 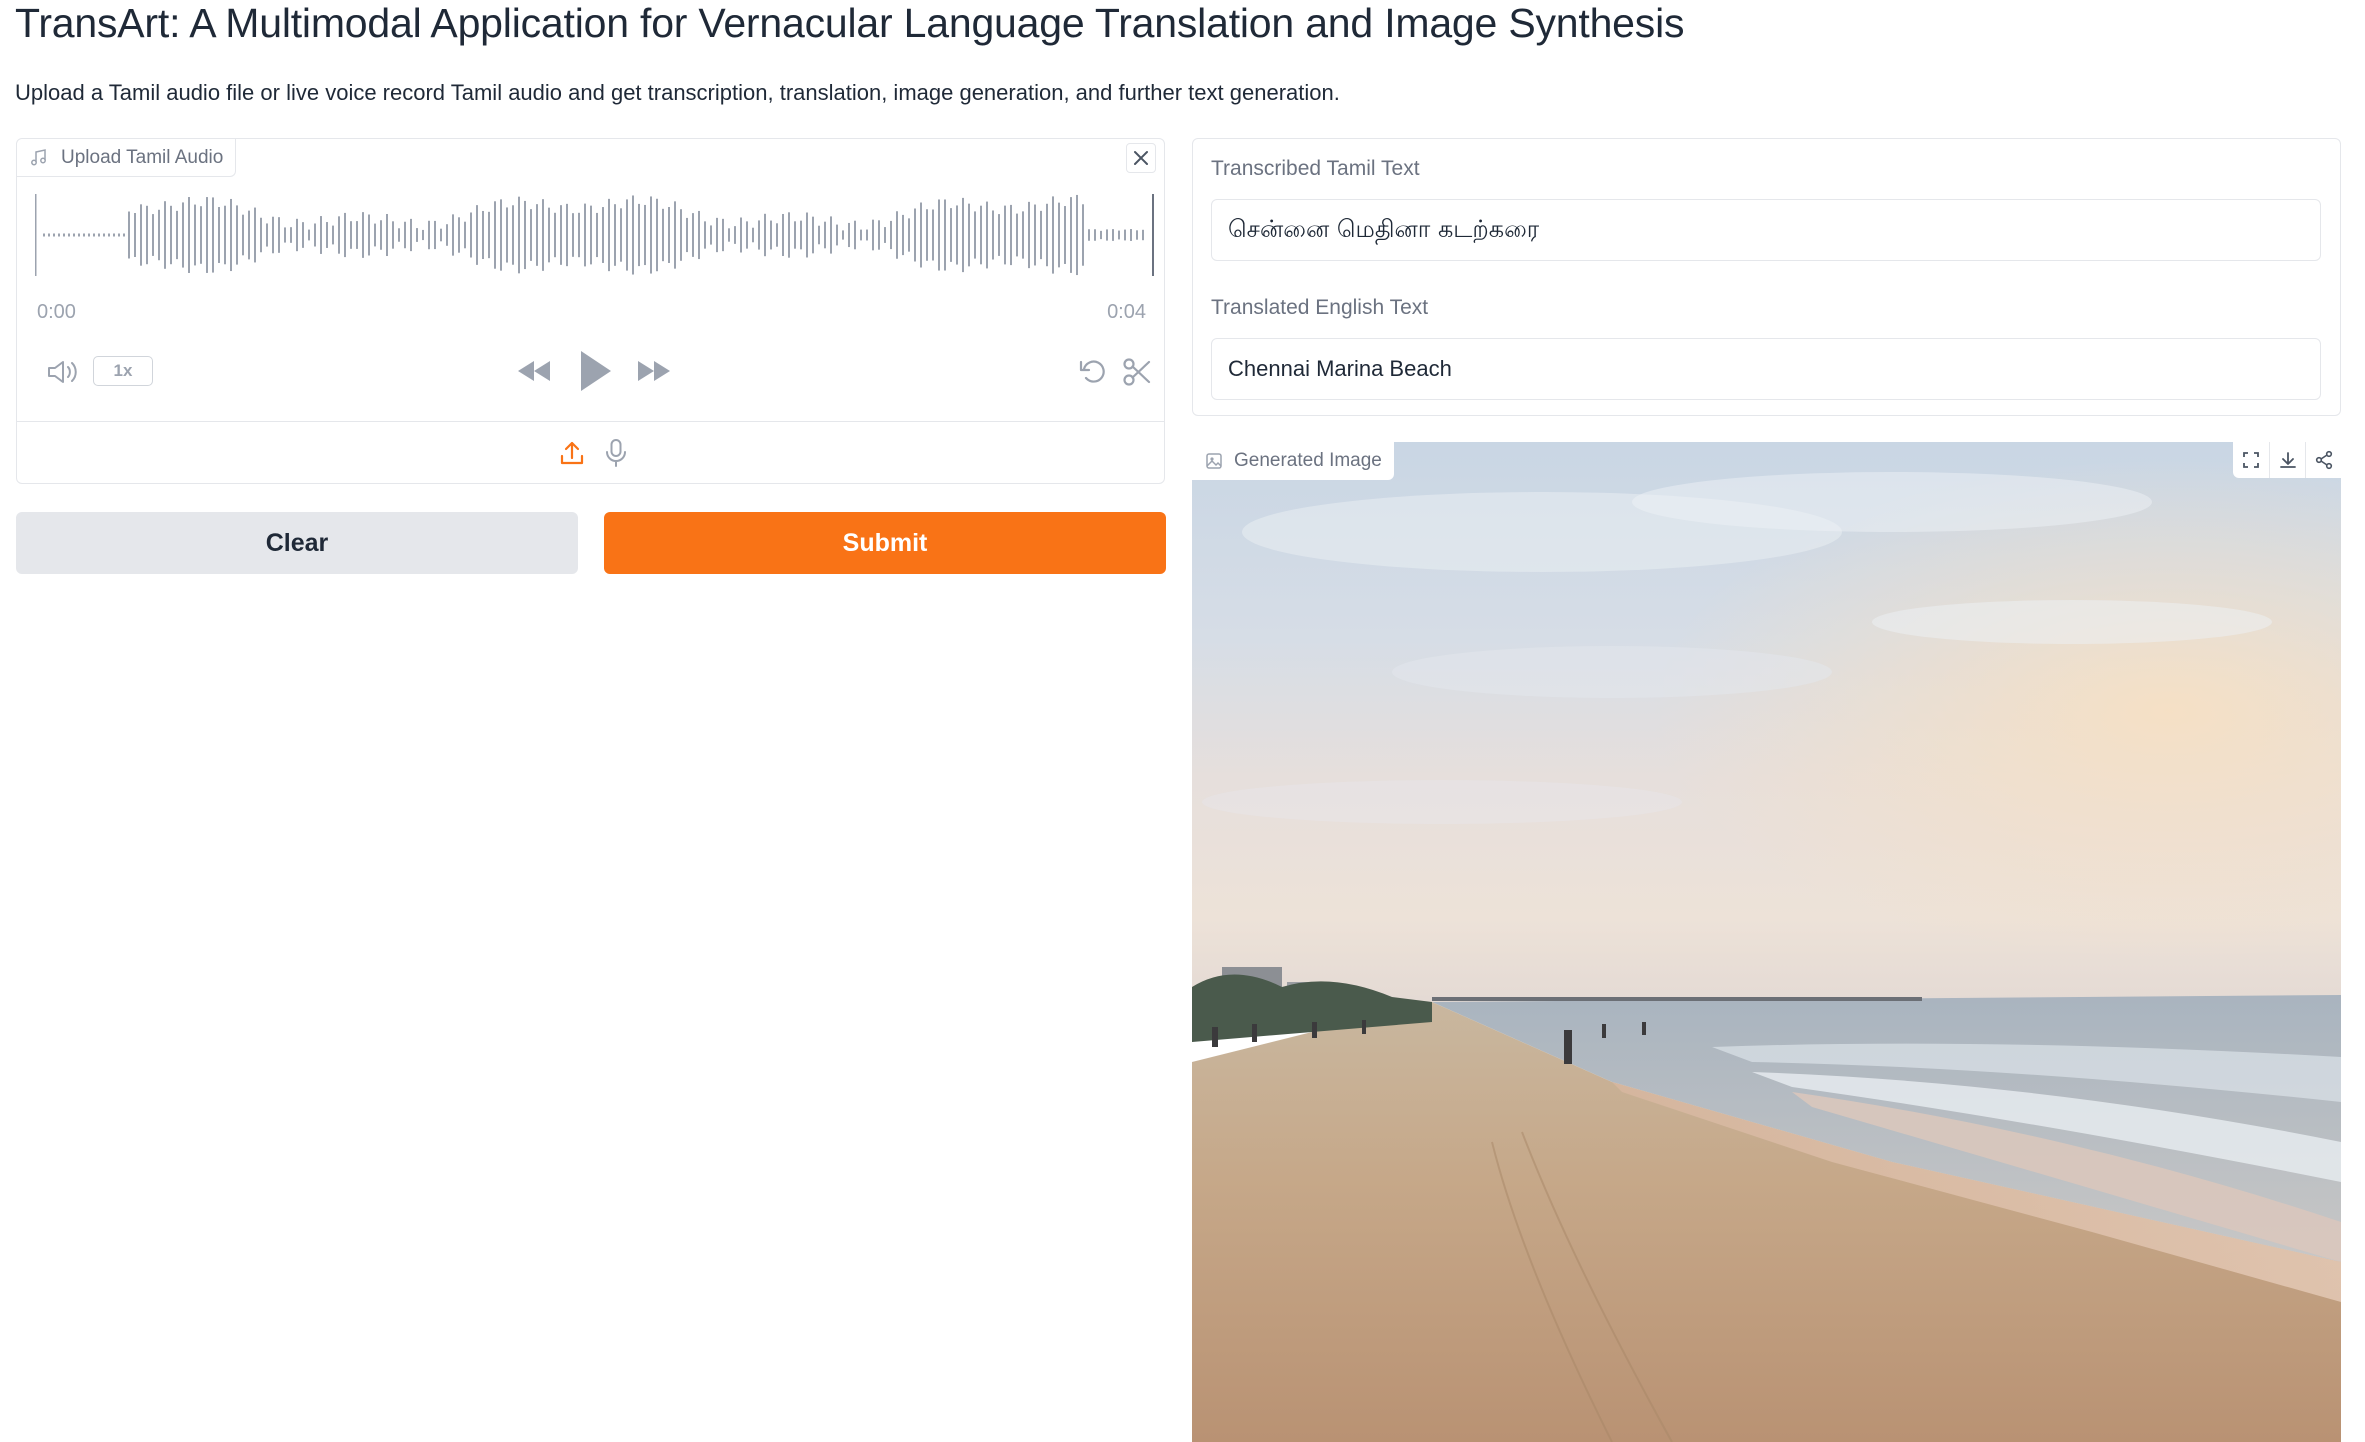 I want to click on close-icon, so click(x=1141, y=158).